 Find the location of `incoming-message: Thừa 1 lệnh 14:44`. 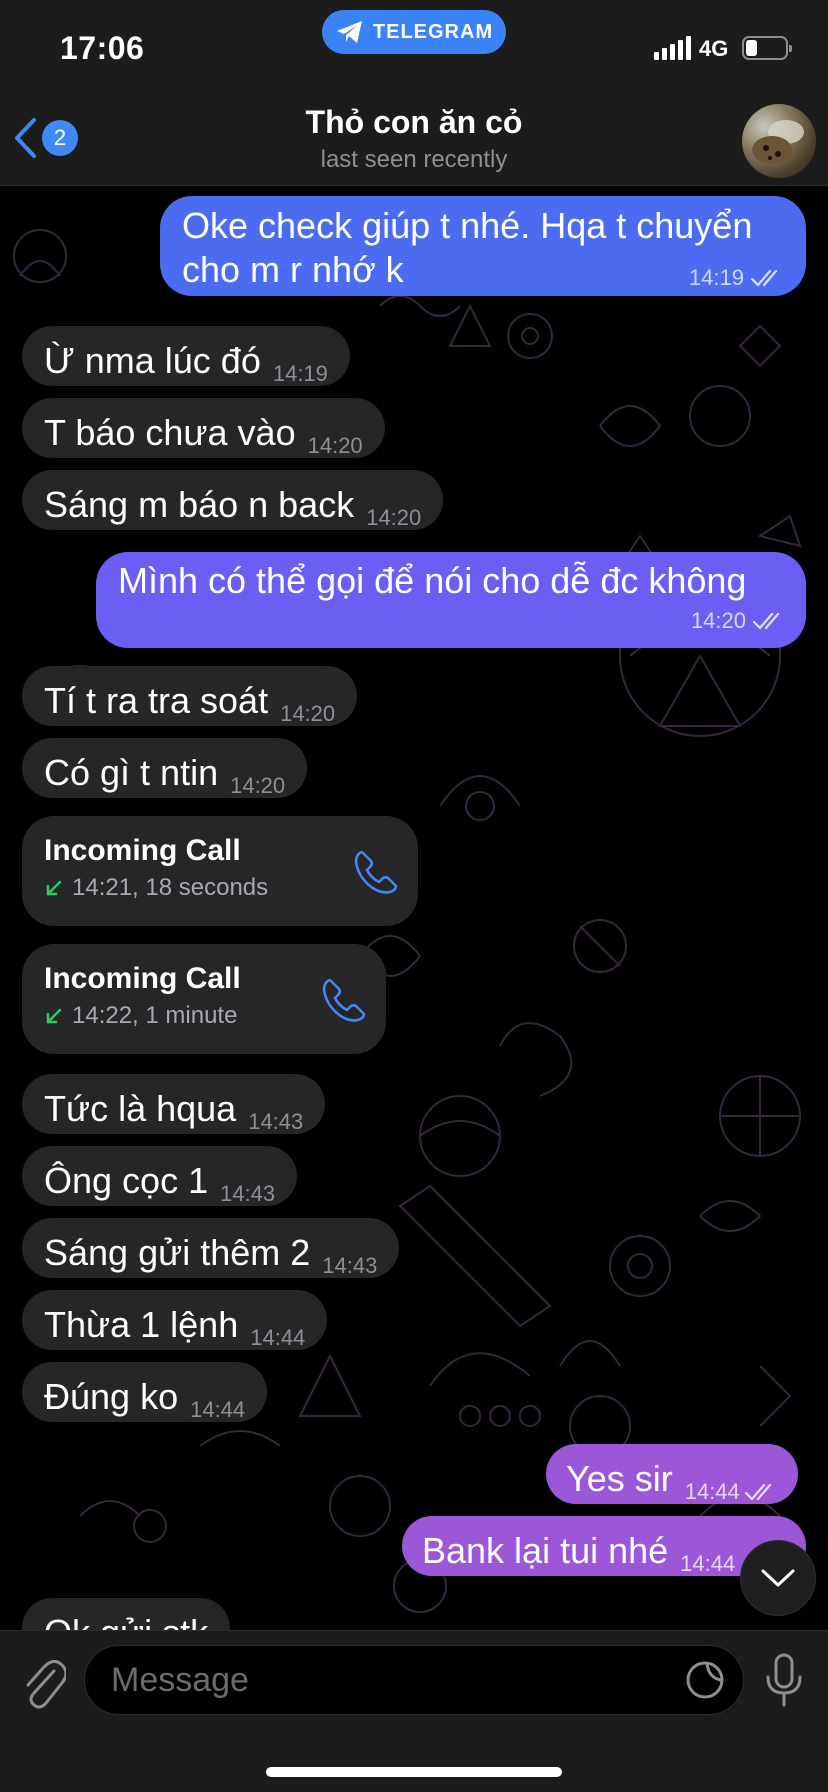

incoming-message: Thừa 1 lệnh 14:44 is located at coordinates (175, 1320).